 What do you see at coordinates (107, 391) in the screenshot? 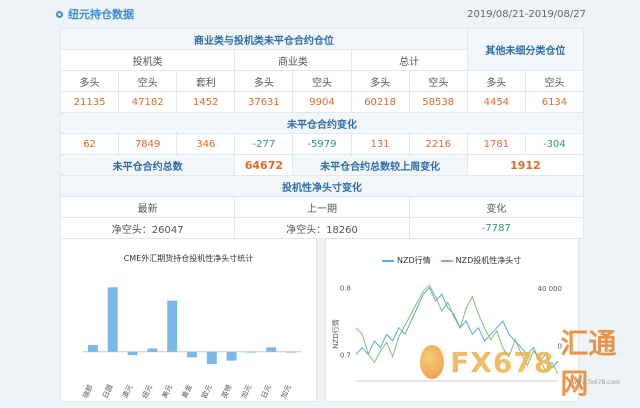
I see `x-tick-label: 日圆` at bounding box center [107, 391].